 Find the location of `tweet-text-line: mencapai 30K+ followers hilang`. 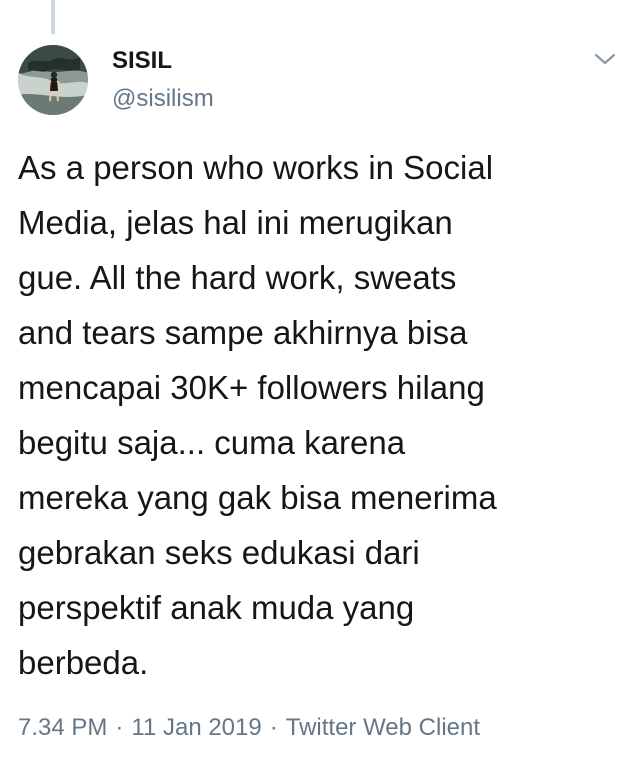

tweet-text-line: mencapai 30K+ followers hilang is located at coordinates (251, 387).